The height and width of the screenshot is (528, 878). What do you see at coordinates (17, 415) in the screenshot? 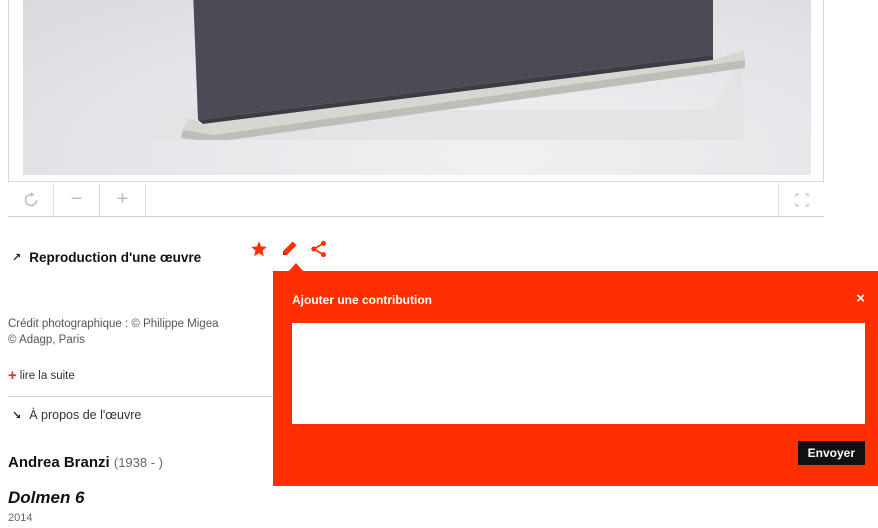
I see `south-east-arrow-icon: ↘` at bounding box center [17, 415].